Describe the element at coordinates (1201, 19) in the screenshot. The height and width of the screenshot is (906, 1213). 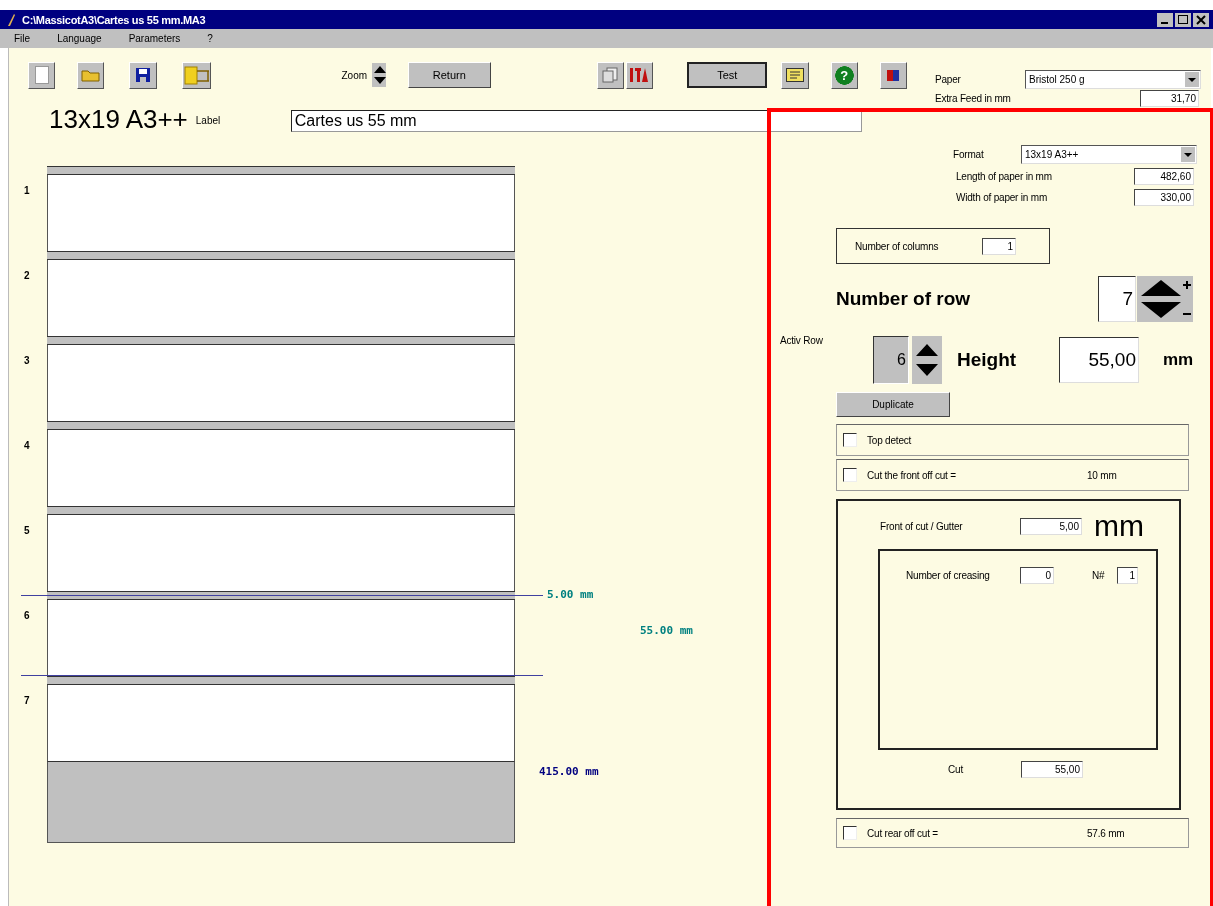
I see `close-icon` at that location.